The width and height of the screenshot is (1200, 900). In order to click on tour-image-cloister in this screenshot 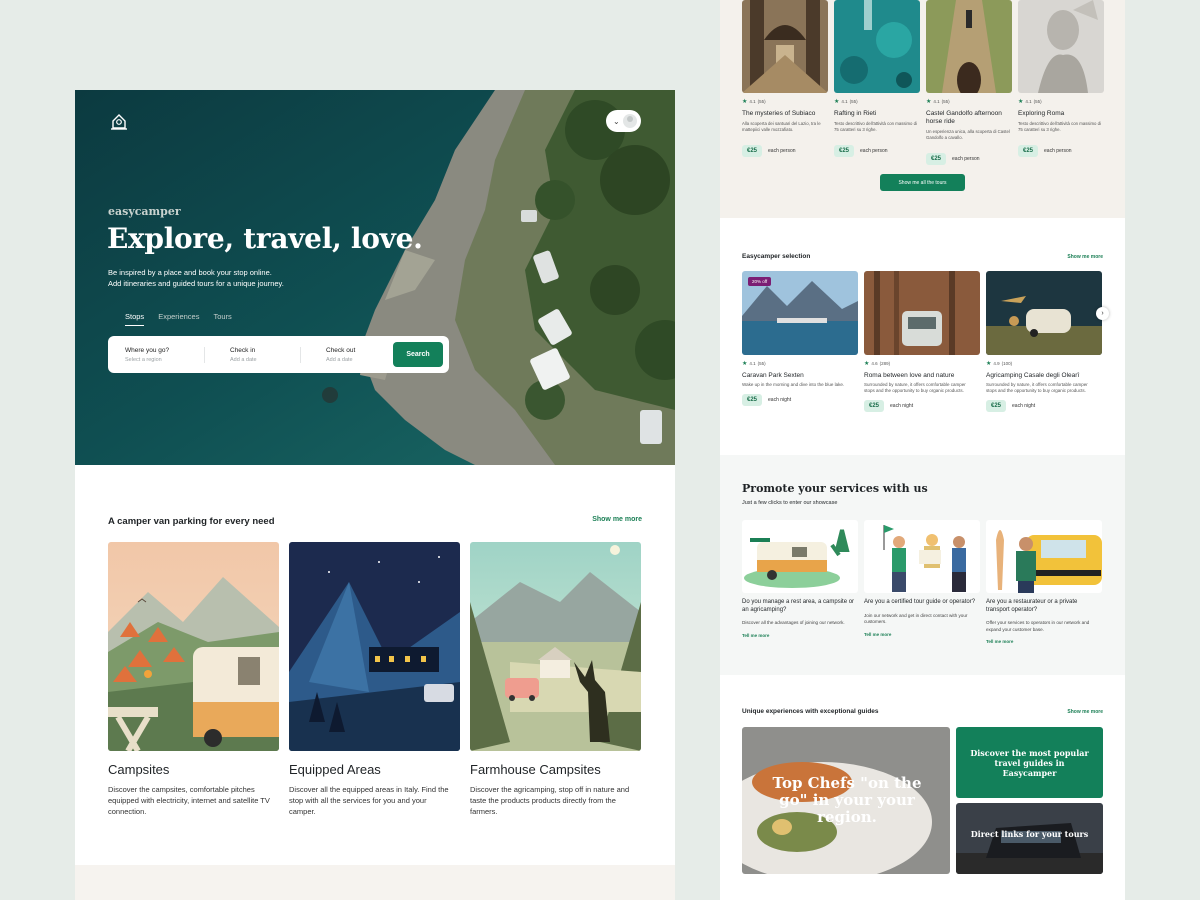, I will do `click(785, 46)`.